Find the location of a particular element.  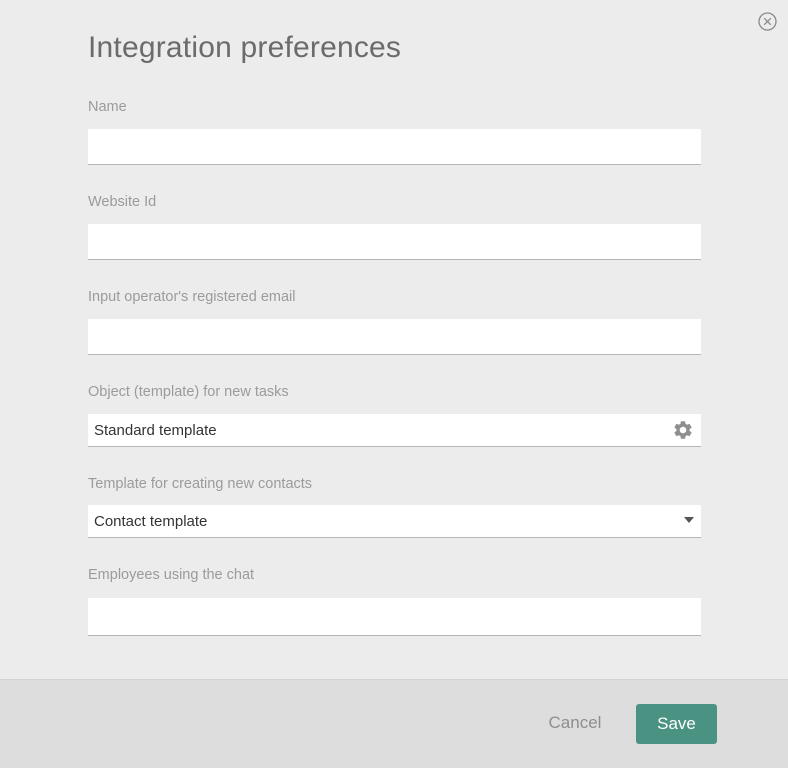

name-input is located at coordinates (394, 147).